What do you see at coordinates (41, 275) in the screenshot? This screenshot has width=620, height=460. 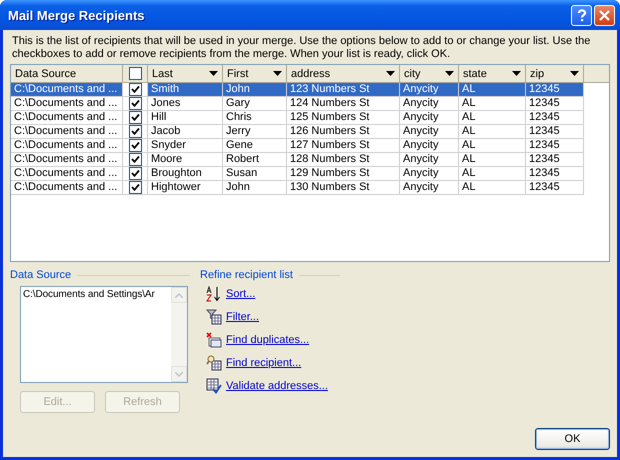 I see `group-label: Data Source` at bounding box center [41, 275].